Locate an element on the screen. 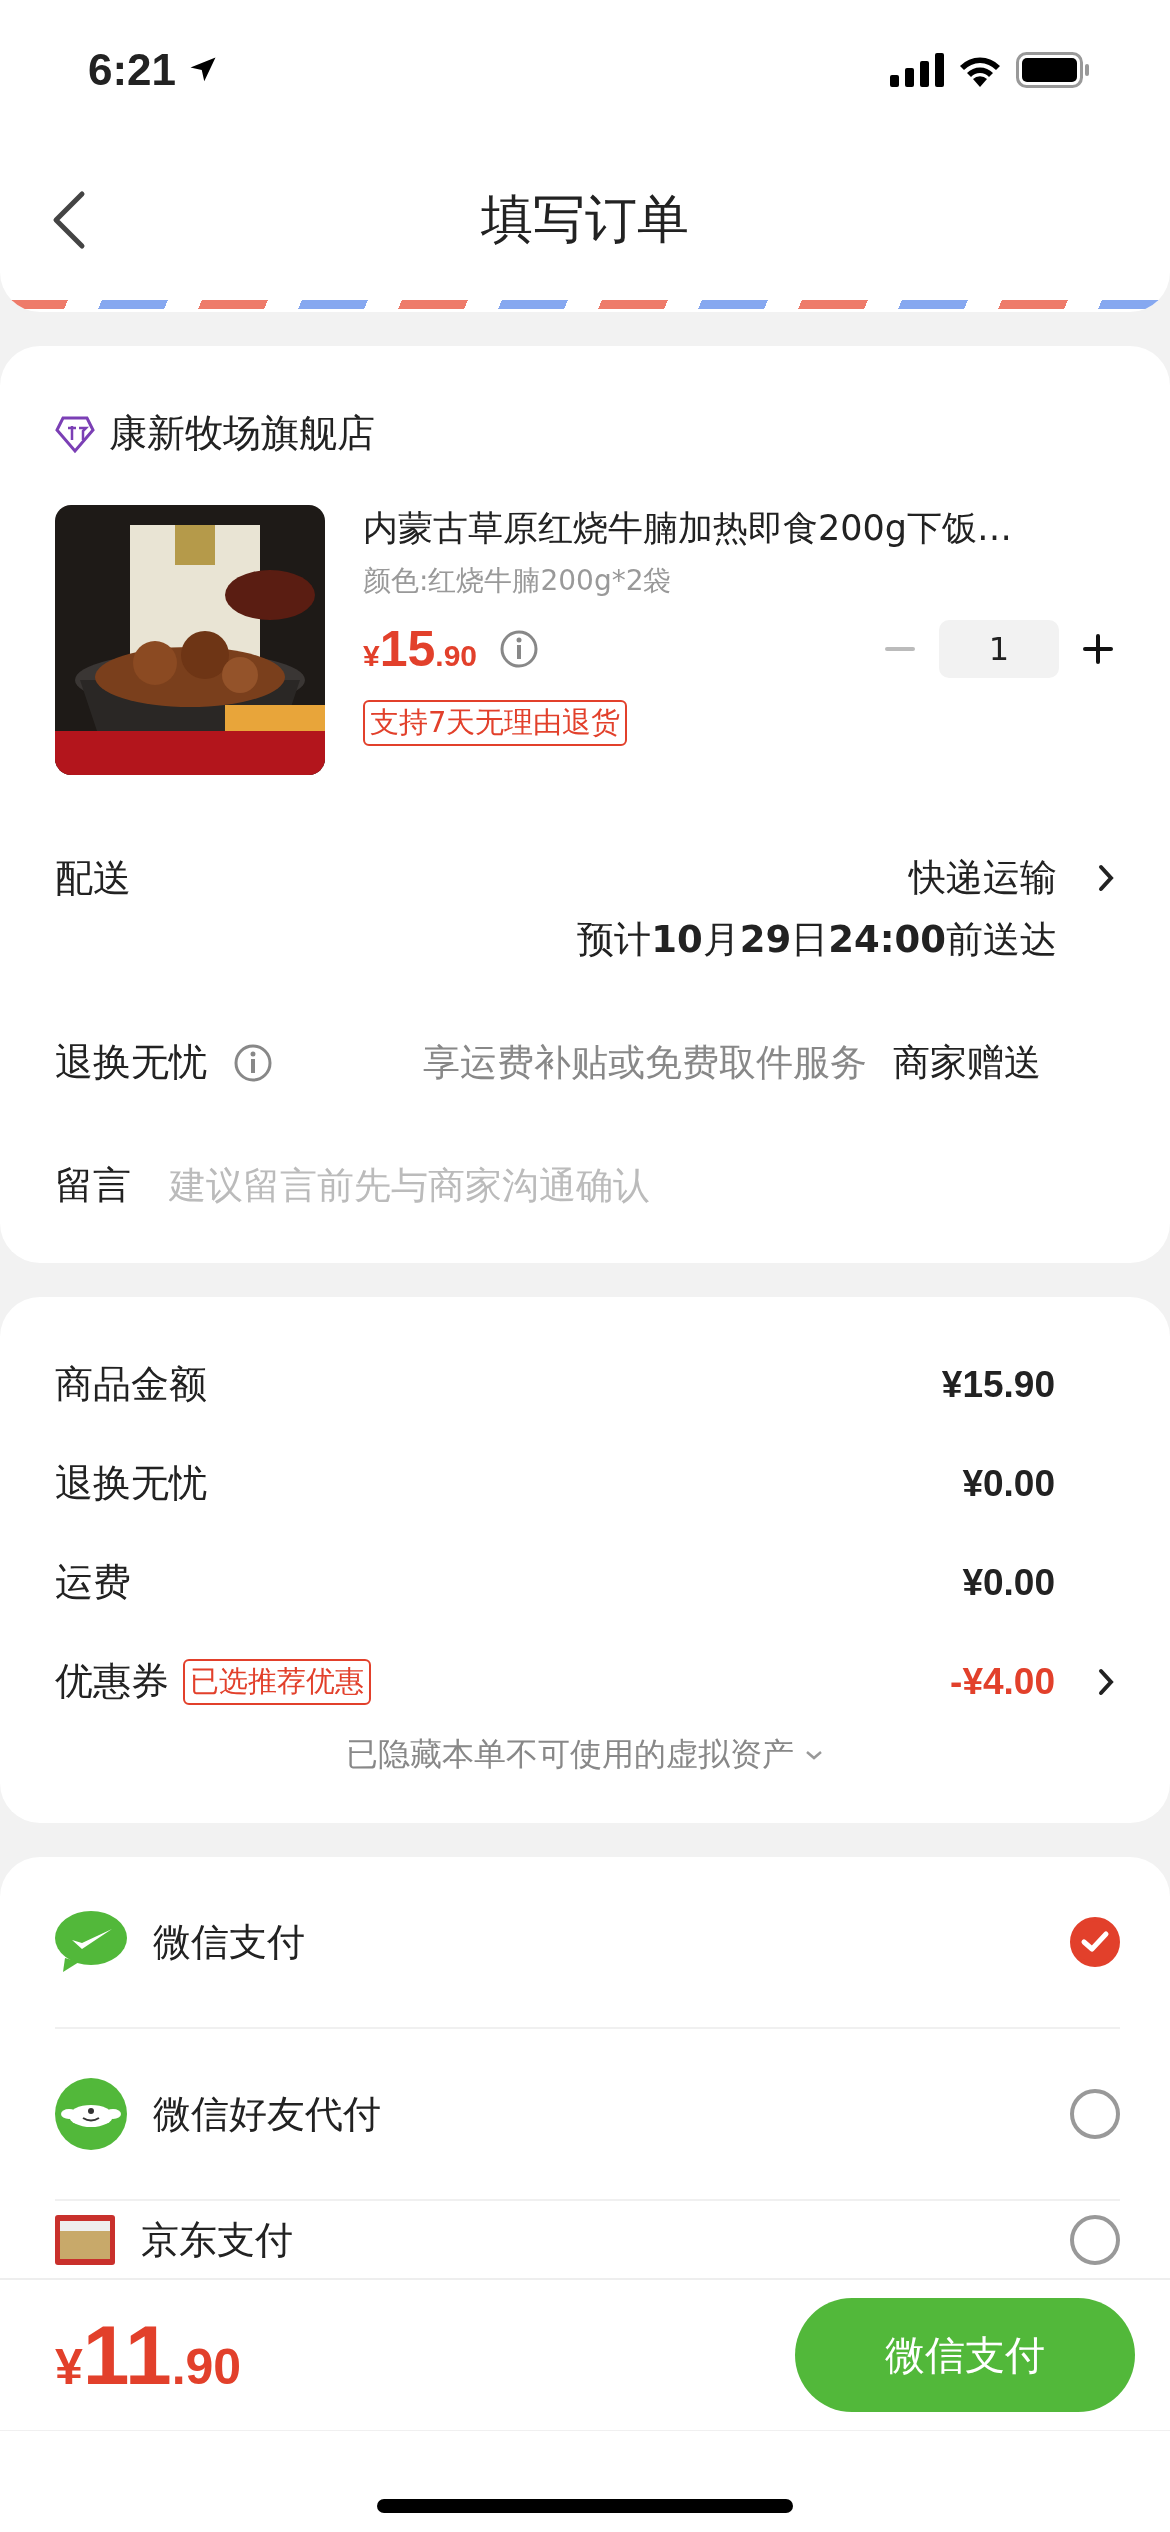  return-policy-tag: 支持7天无理由退货 is located at coordinates (495, 723).